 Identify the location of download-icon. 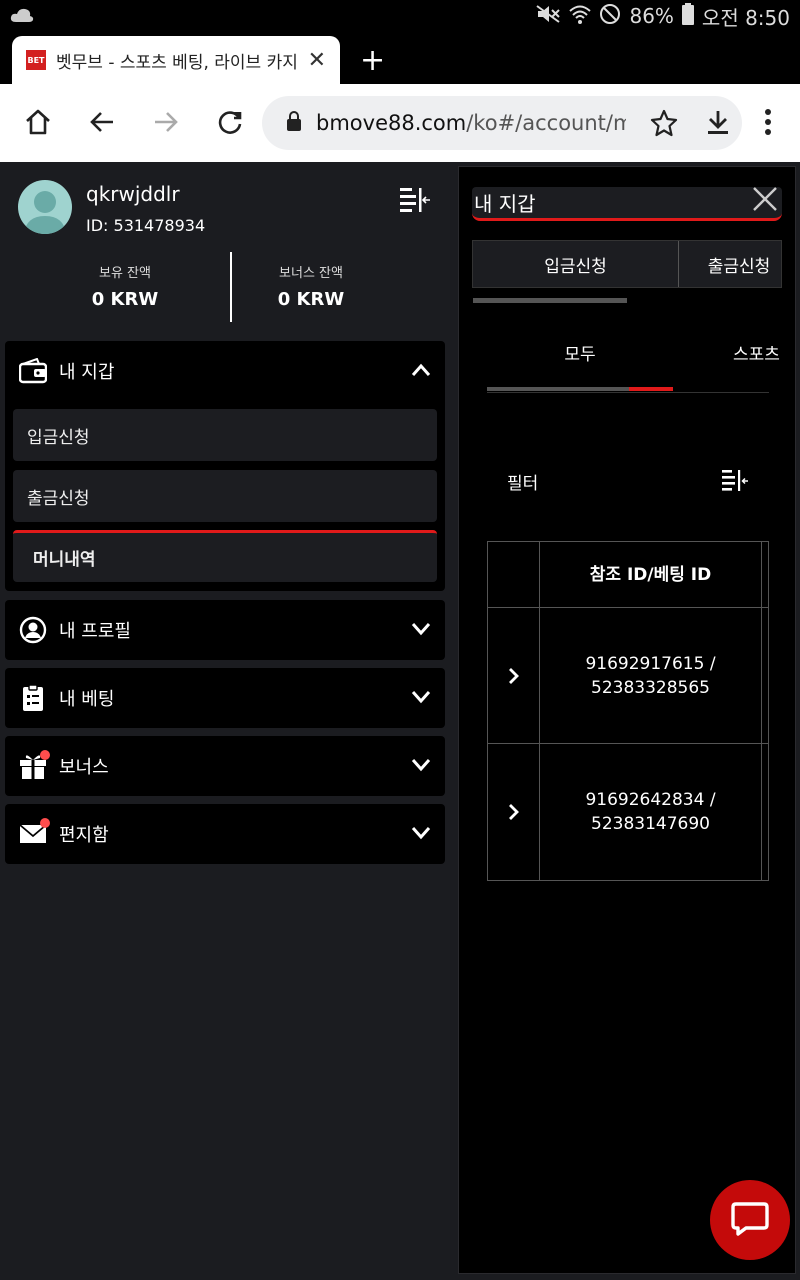
(718, 125).